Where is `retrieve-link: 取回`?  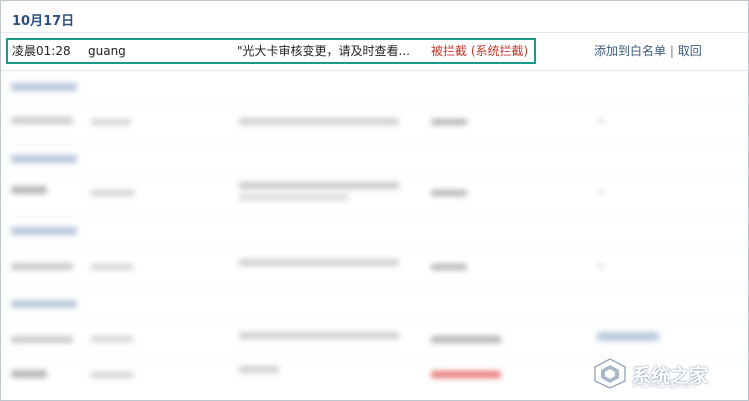 retrieve-link: 取回 is located at coordinates (690, 51).